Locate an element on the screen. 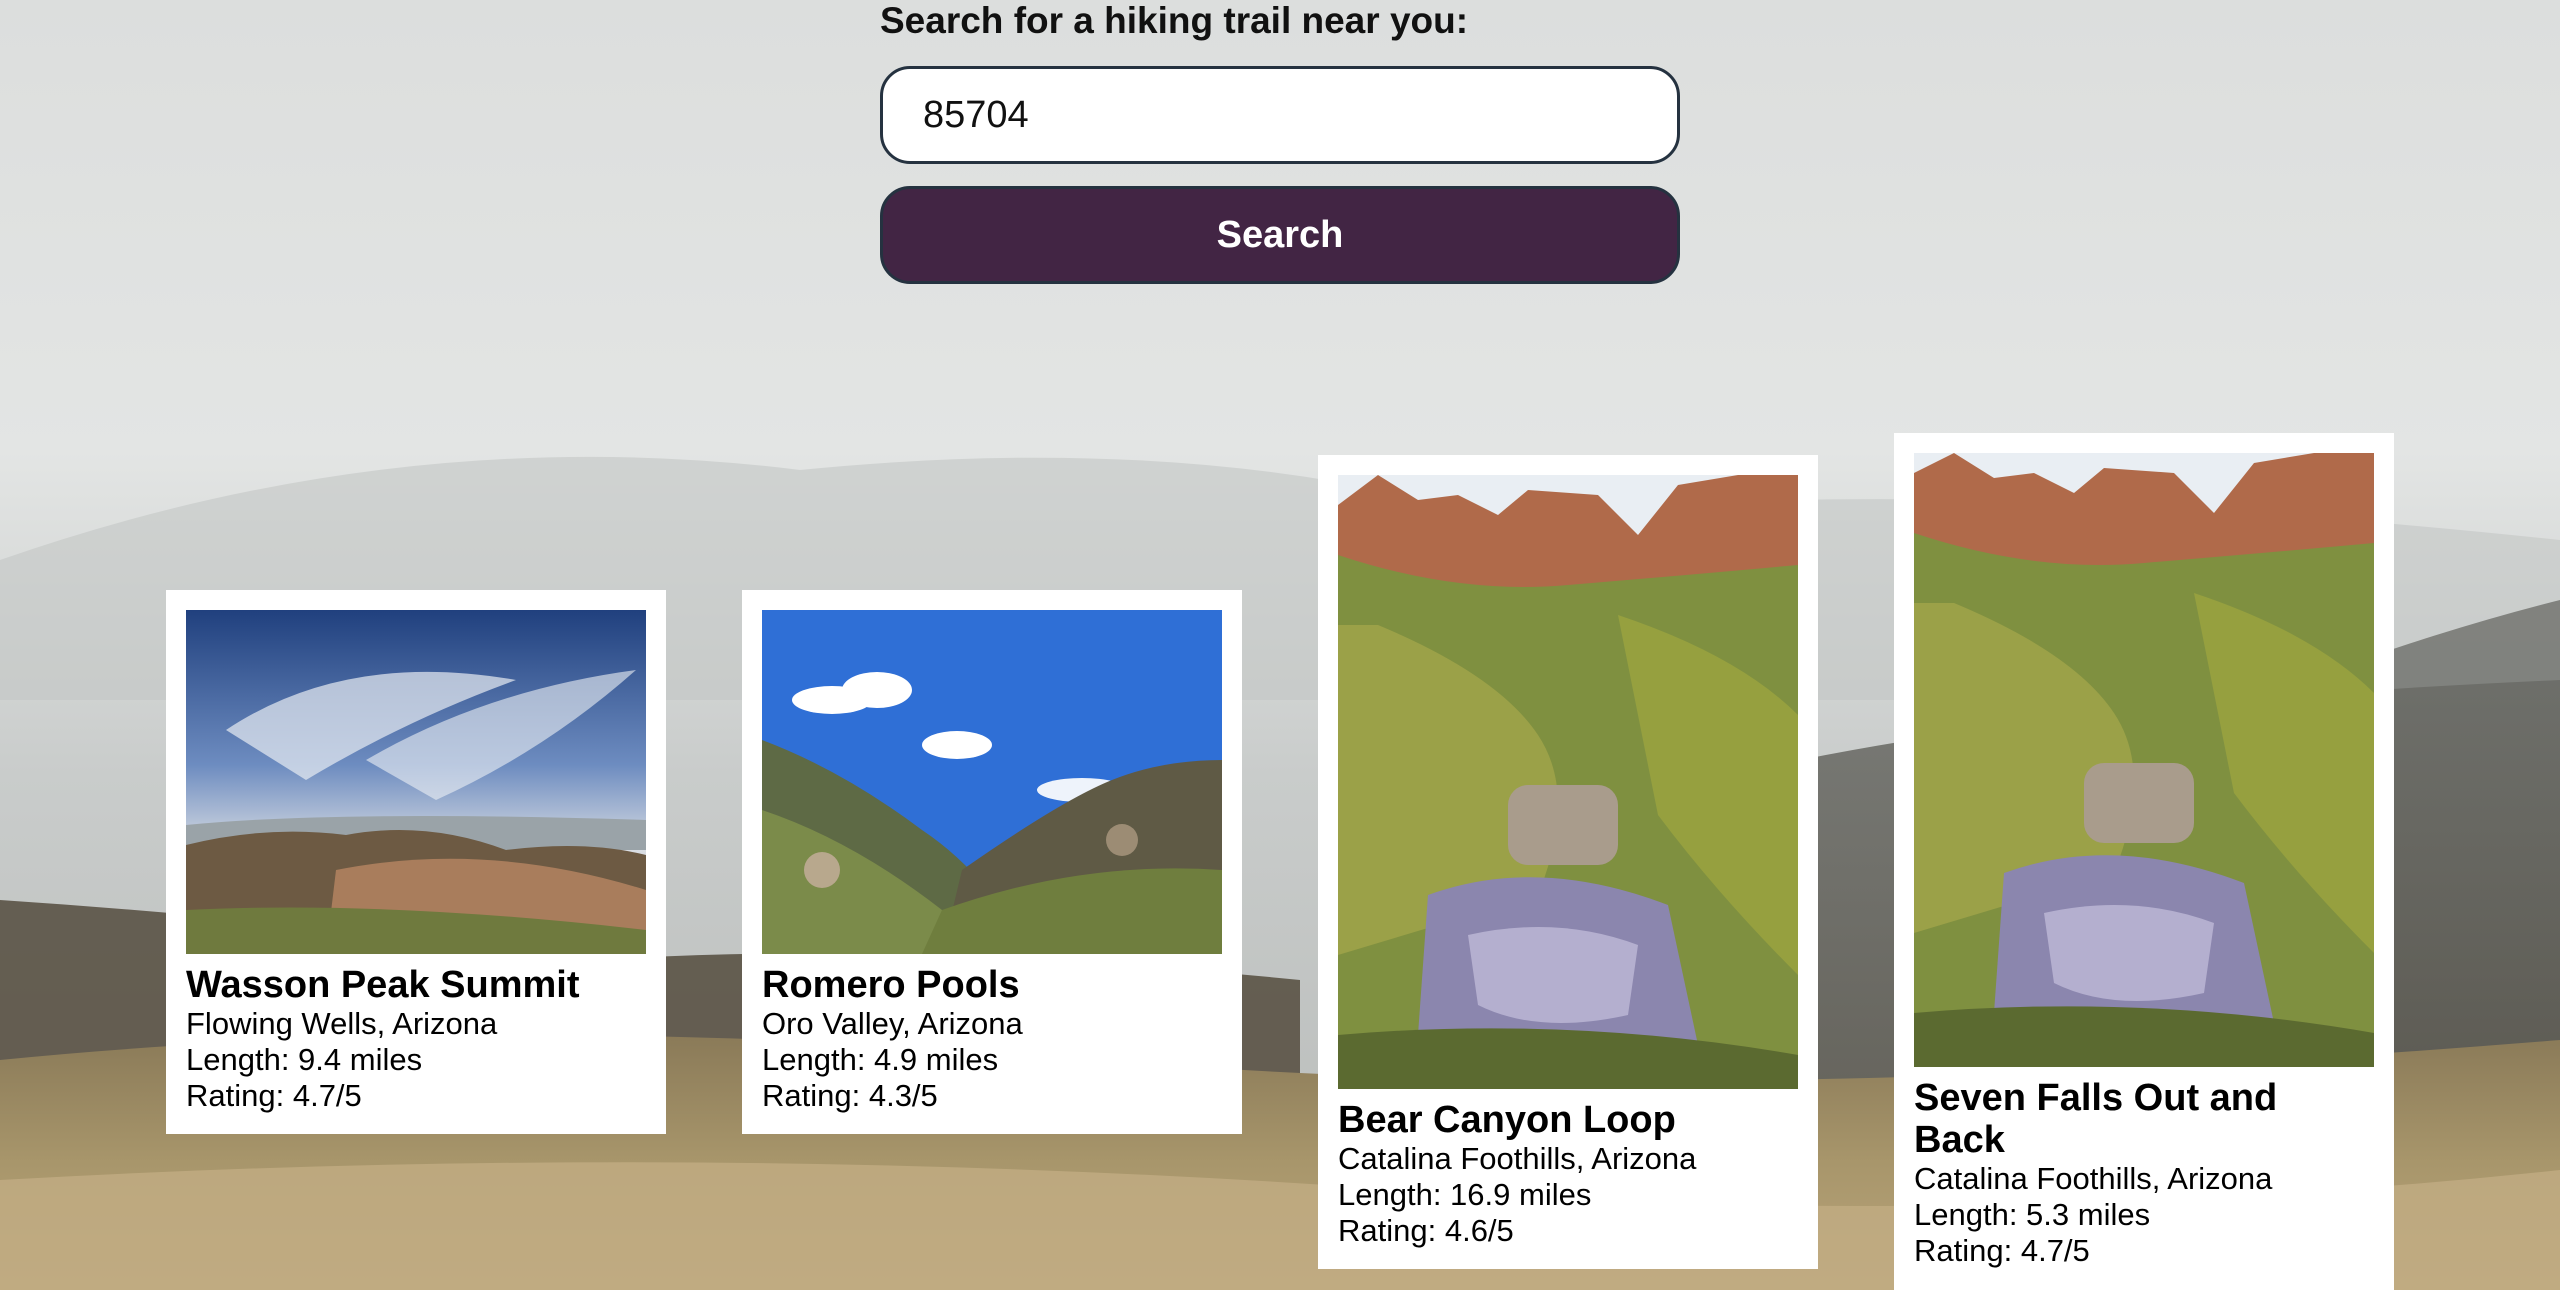 This screenshot has height=1290, width=2560. trail-name: Wasson Peak Summit is located at coordinates (383, 985).